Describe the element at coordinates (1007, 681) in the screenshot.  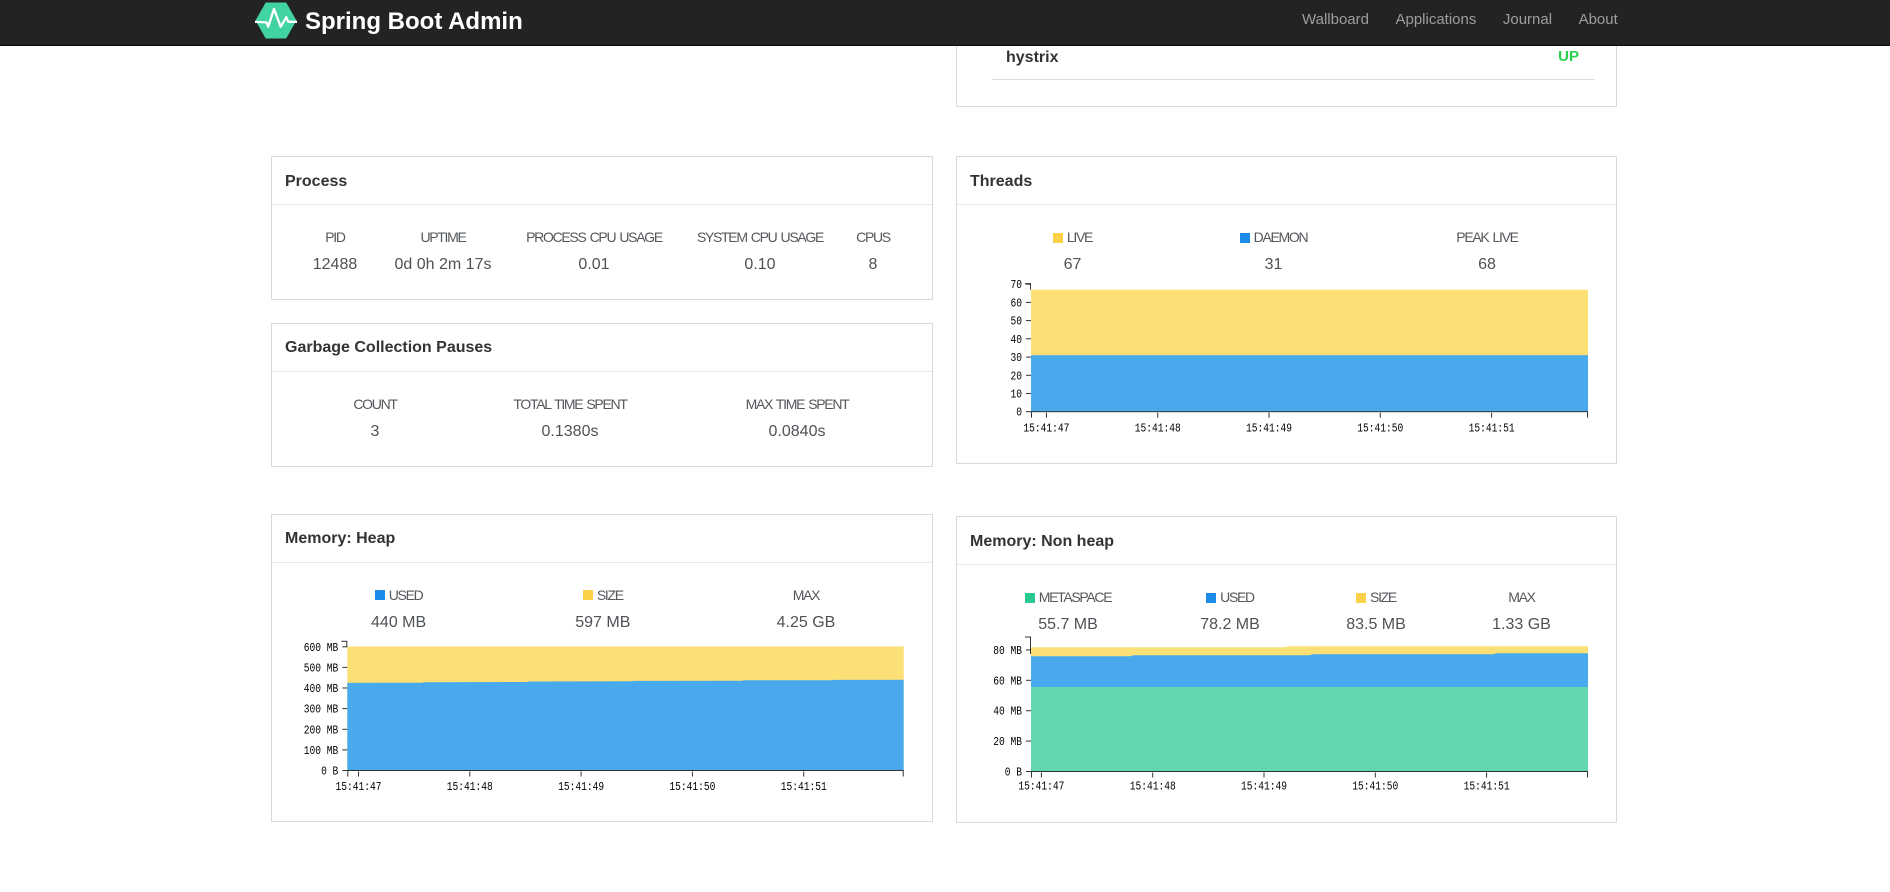
I see `svg-text: 60 MB` at that location.